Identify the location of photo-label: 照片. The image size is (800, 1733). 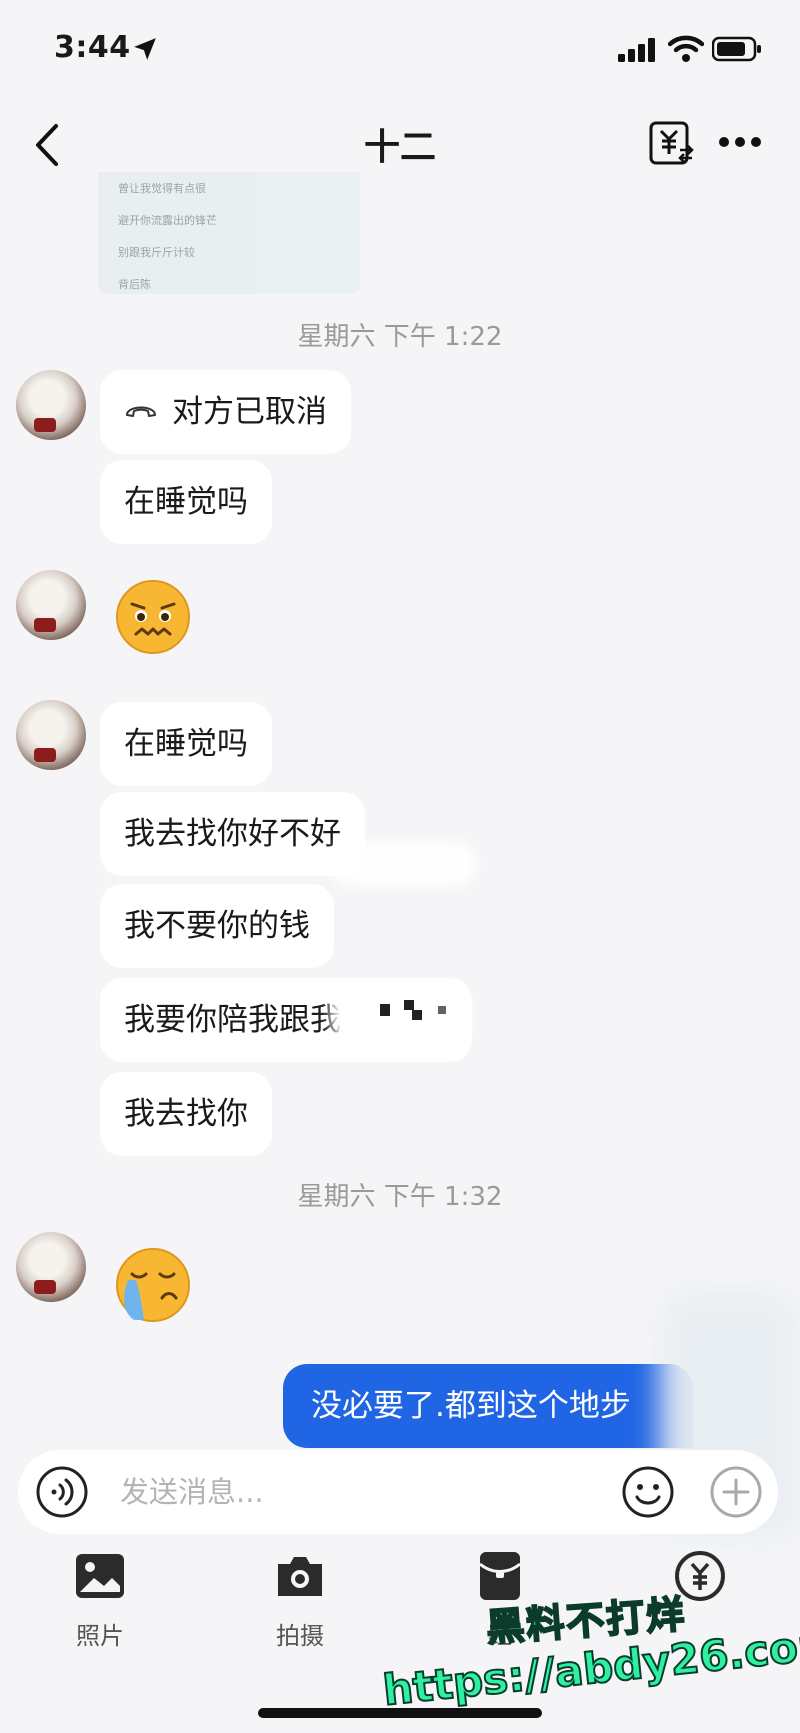
(100, 1636).